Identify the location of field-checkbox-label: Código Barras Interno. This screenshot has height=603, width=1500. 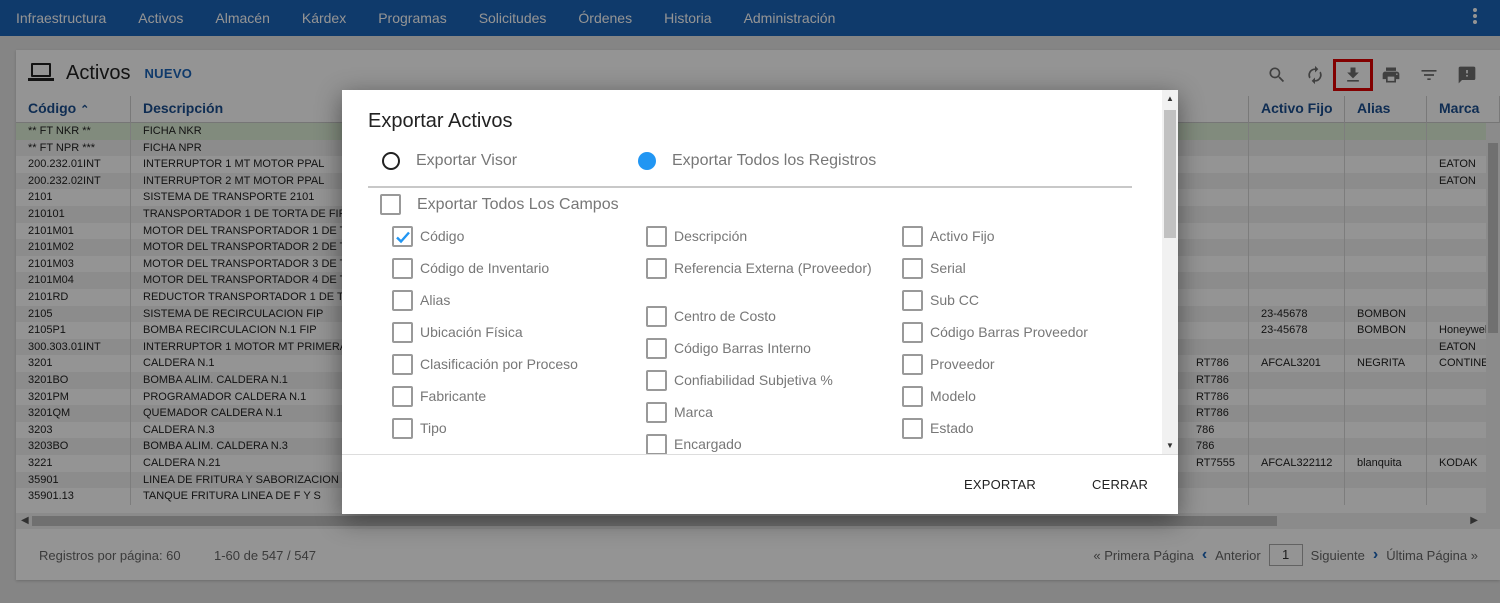
(742, 348).